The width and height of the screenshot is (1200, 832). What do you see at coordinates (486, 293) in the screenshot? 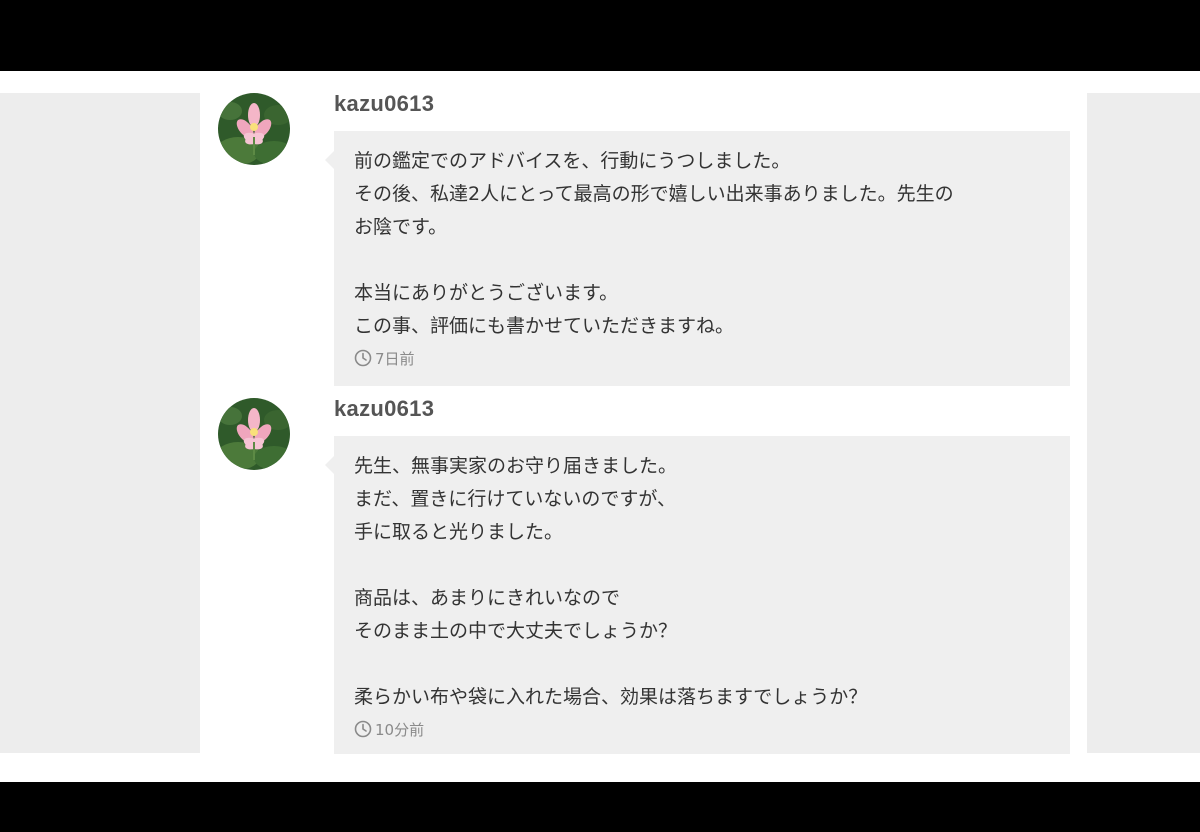
I see `message-text-line: 本当にありがとうございます。` at bounding box center [486, 293].